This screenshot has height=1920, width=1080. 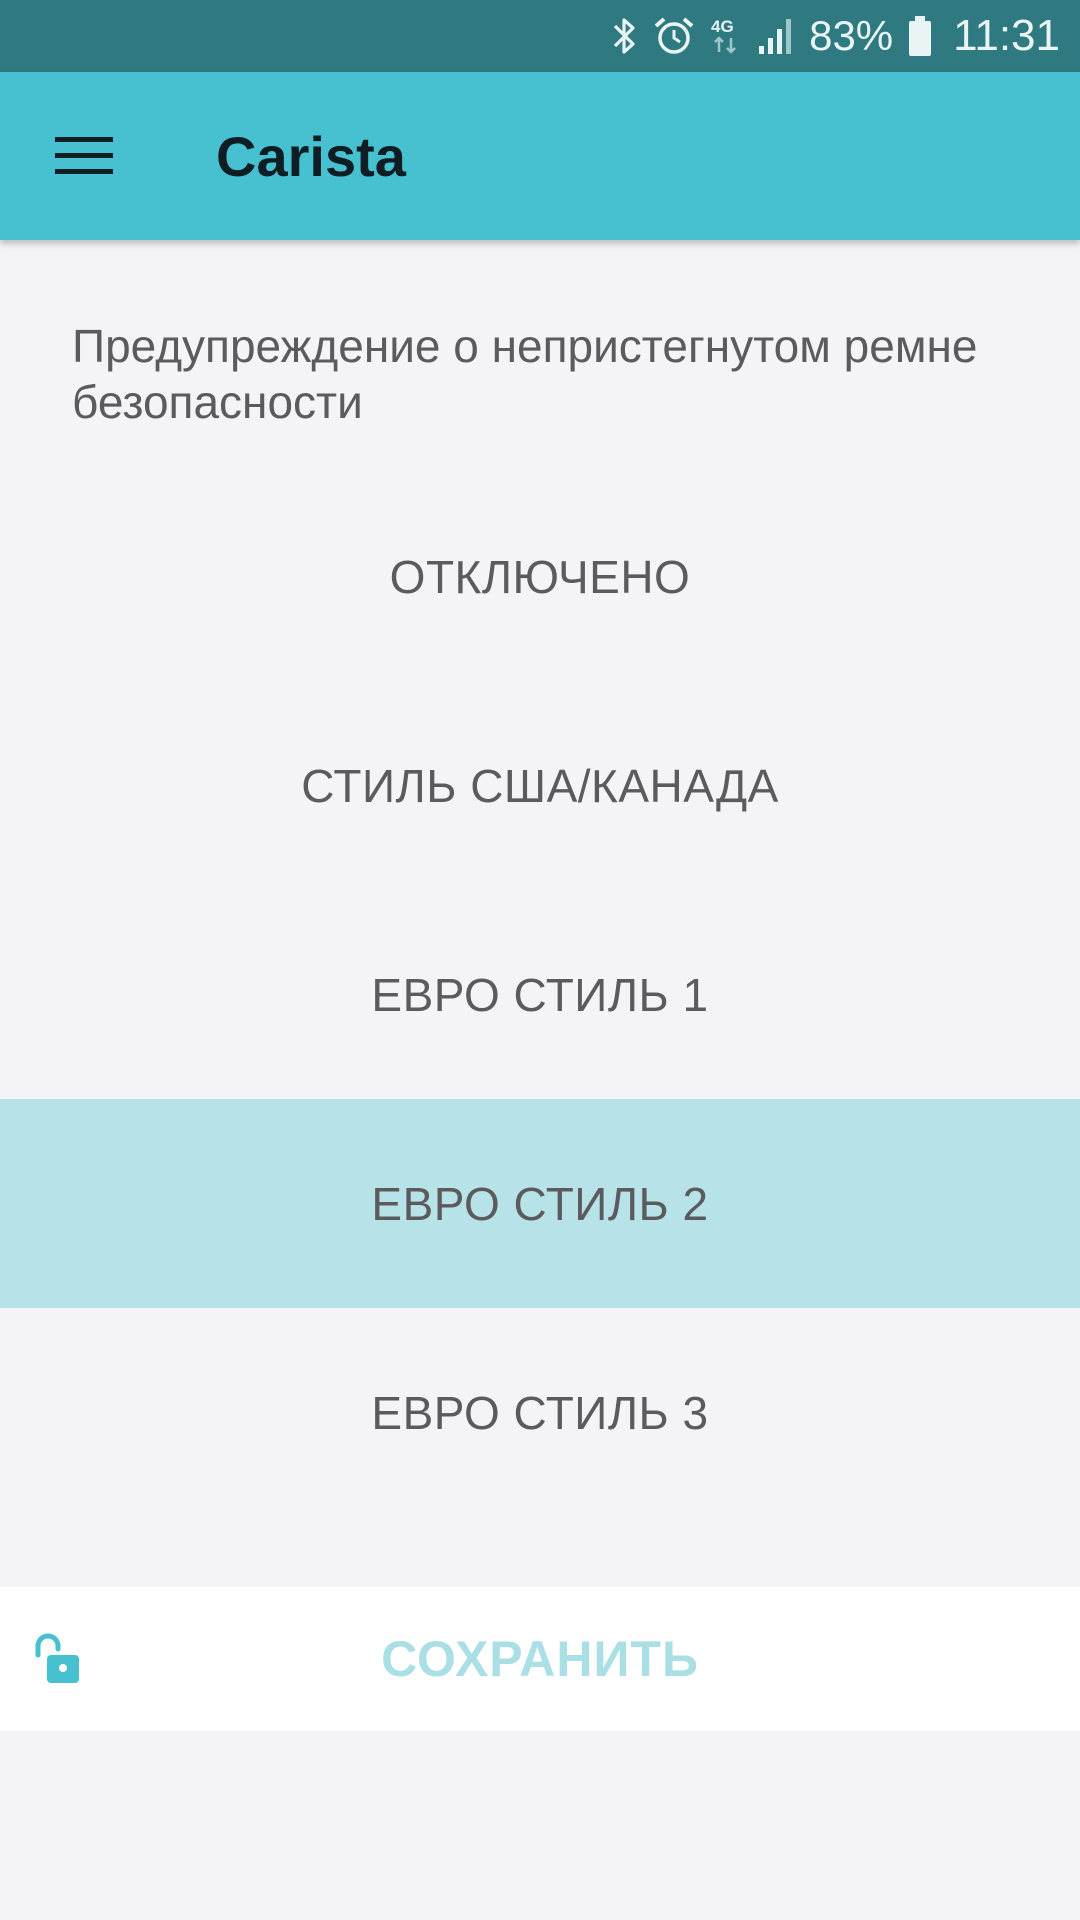 What do you see at coordinates (540, 785) in the screenshot?
I see `option-usa-canada-style: СТИЛЬ США/КАНАДА` at bounding box center [540, 785].